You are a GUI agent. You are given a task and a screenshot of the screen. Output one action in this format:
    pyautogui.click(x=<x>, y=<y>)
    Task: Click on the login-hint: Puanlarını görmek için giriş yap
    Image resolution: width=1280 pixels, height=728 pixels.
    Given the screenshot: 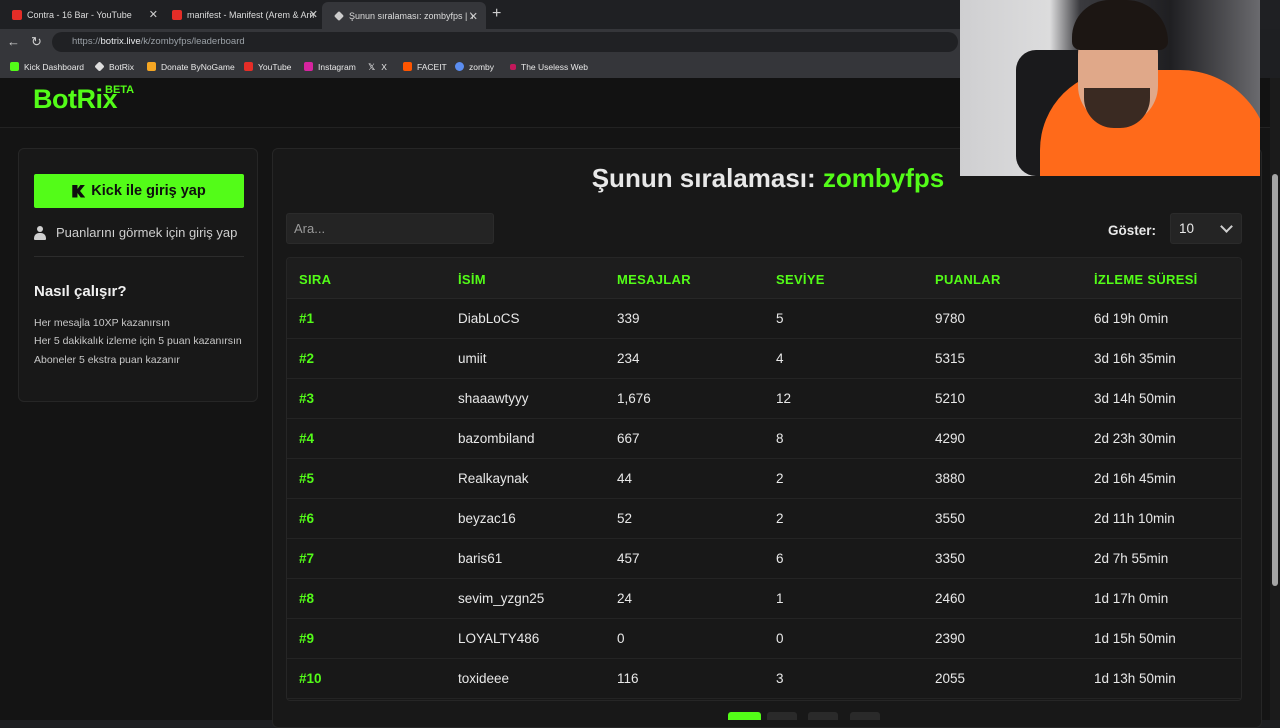 What is the action you would take?
    pyautogui.click(x=135, y=232)
    